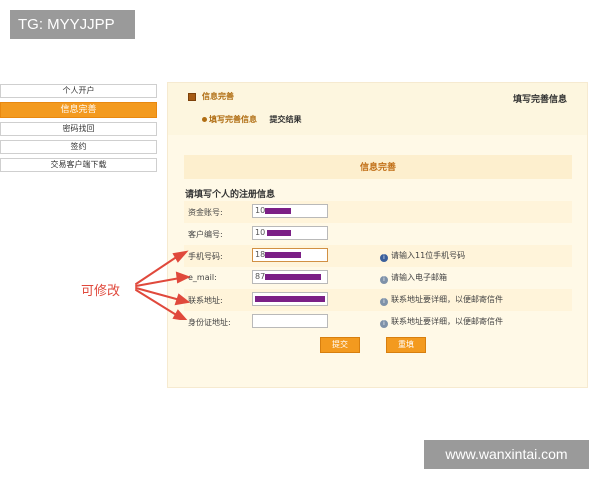 This screenshot has height=480, width=600. What do you see at coordinates (506, 454) in the screenshot?
I see `site-watermark: www.wanxintai.com` at bounding box center [506, 454].